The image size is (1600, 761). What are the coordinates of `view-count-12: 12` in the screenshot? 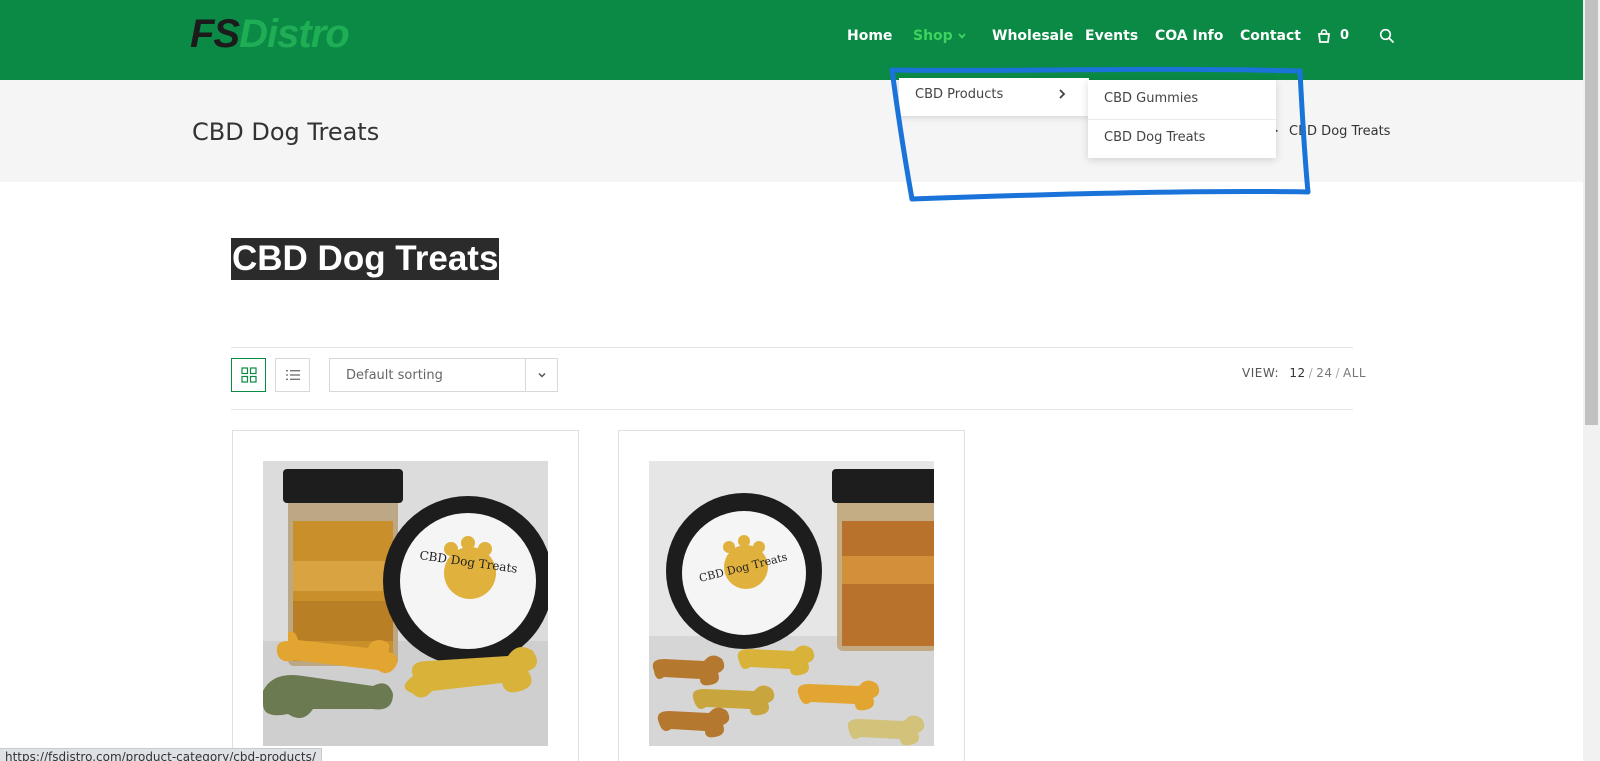 It's located at (1297, 373).